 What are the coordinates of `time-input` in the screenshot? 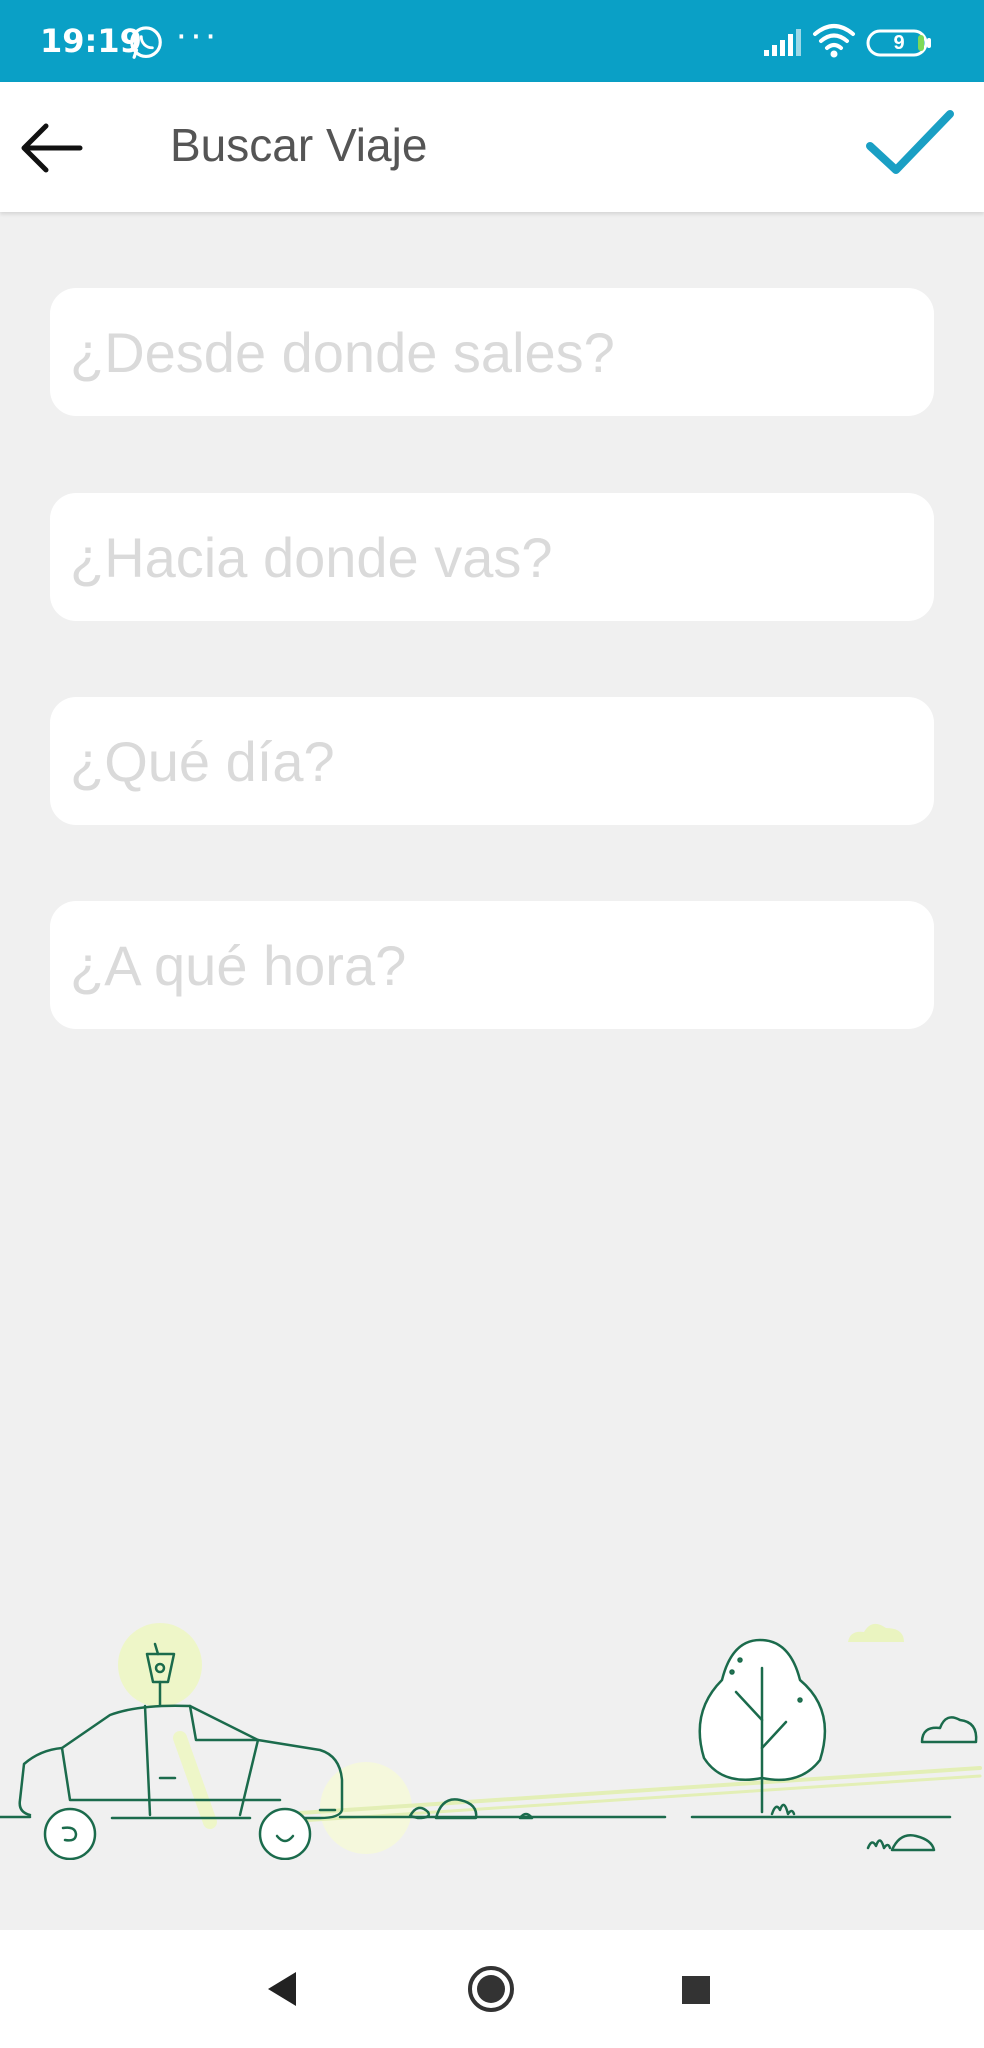 It's located at (492, 965).